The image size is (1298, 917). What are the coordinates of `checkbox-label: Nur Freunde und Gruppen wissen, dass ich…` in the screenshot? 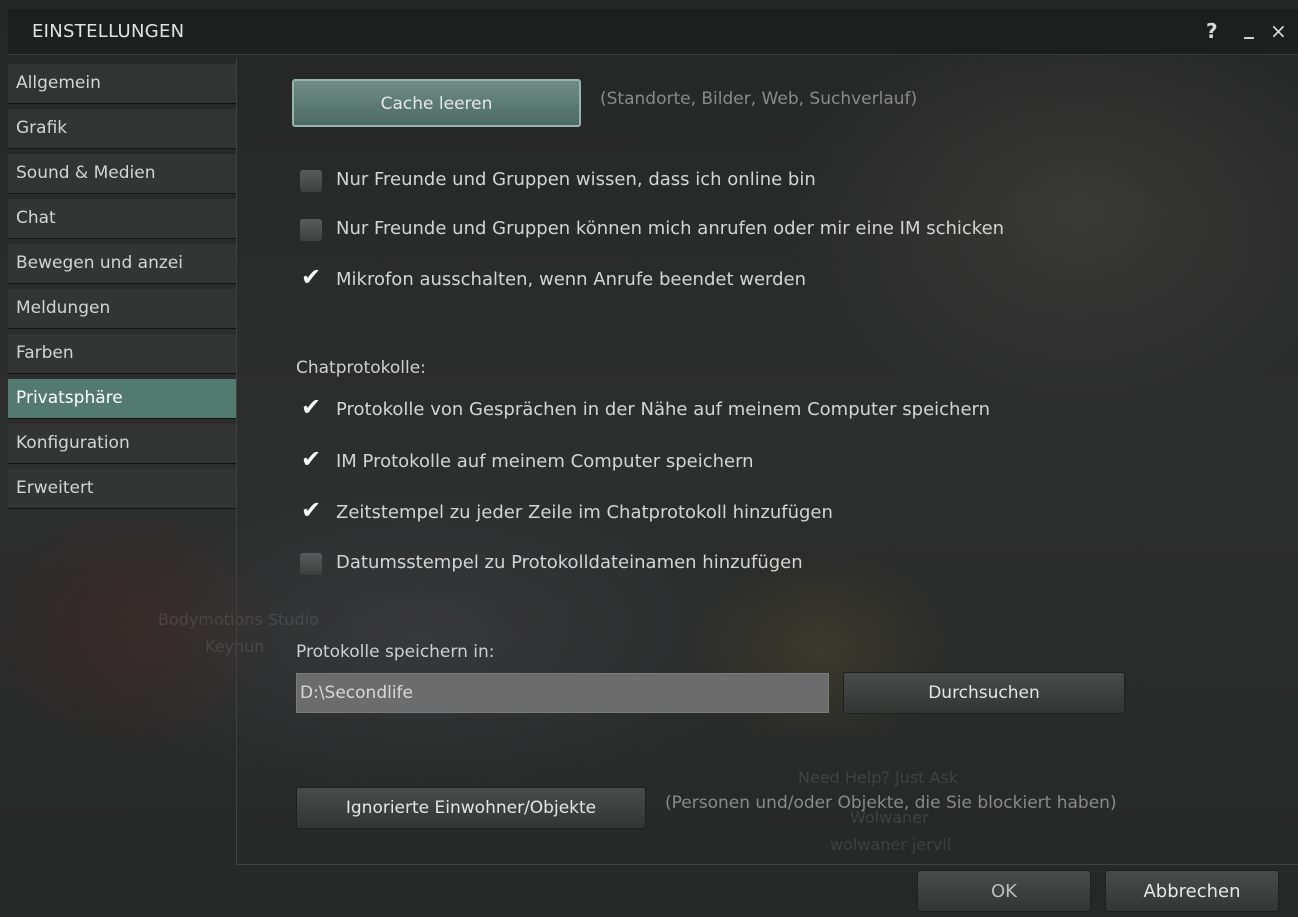 It's located at (576, 179).